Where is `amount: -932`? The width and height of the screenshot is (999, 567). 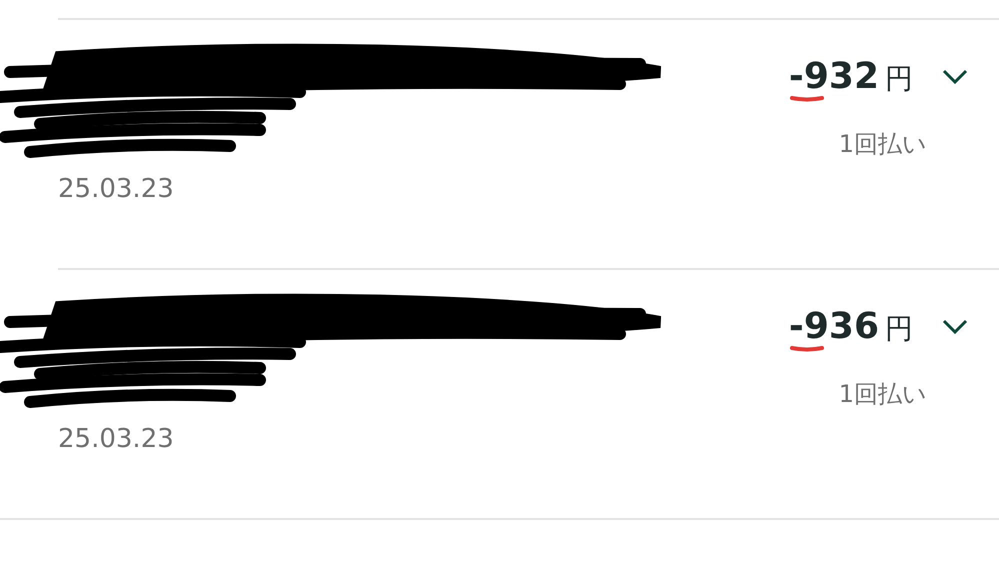 amount: -932 is located at coordinates (833, 76).